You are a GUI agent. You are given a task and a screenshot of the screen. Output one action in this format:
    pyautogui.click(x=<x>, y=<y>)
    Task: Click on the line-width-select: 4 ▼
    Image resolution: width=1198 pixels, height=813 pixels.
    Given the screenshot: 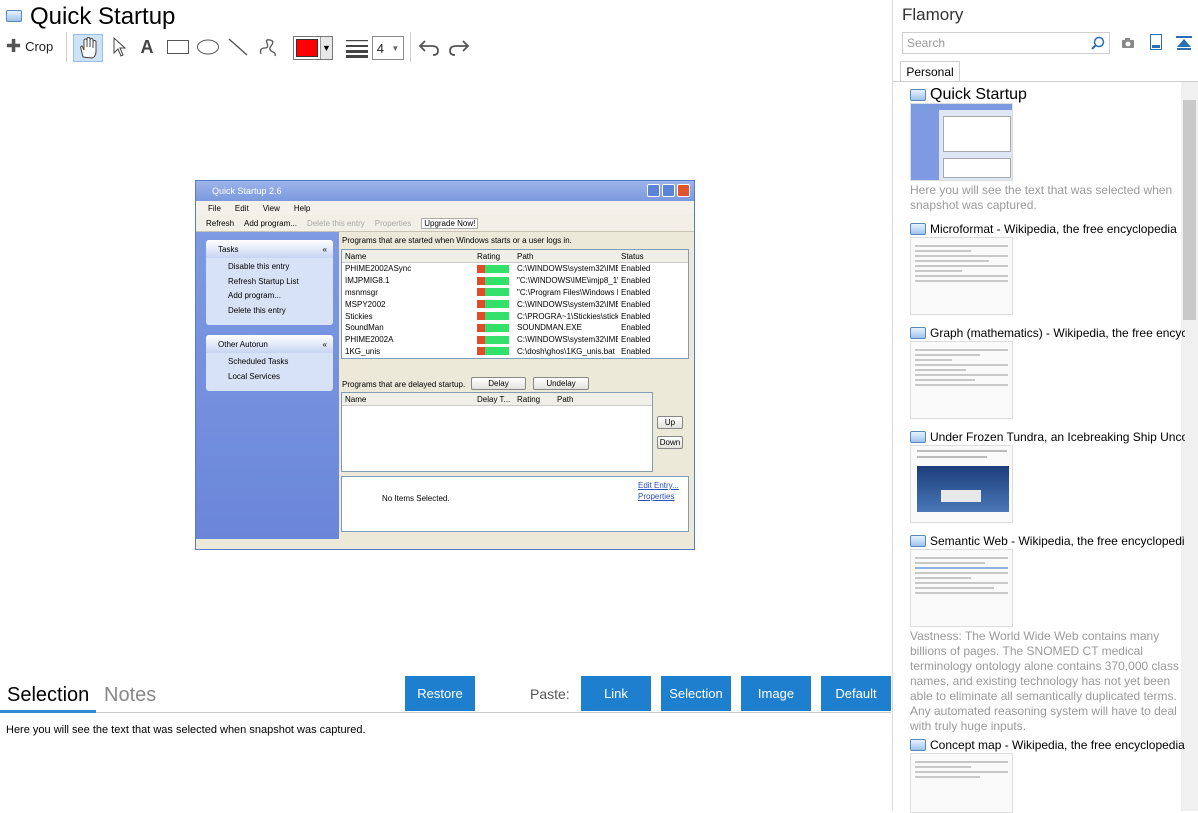 What is the action you would take?
    pyautogui.click(x=388, y=48)
    